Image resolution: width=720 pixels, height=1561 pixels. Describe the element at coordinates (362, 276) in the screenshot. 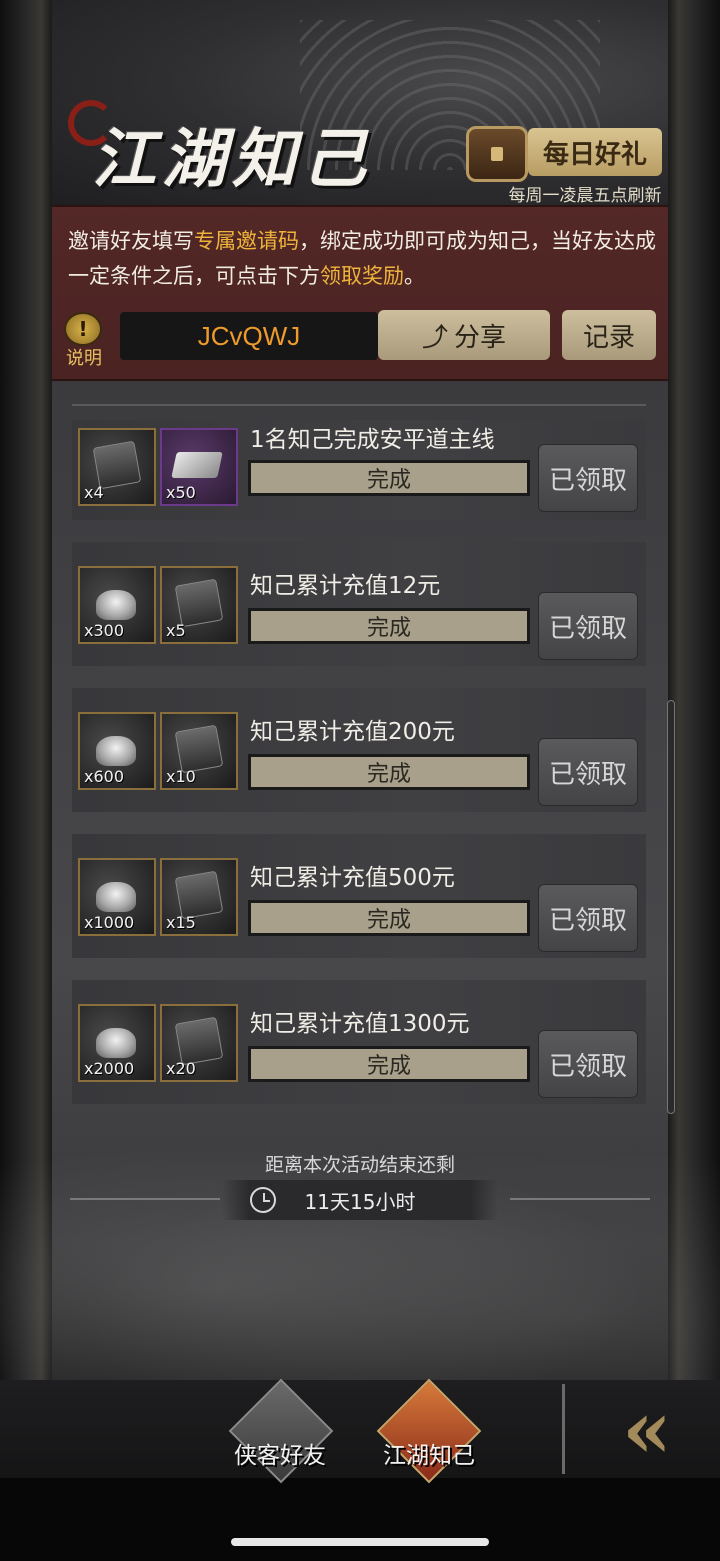

I see `invite-highlight-reward: 领取奖励` at that location.